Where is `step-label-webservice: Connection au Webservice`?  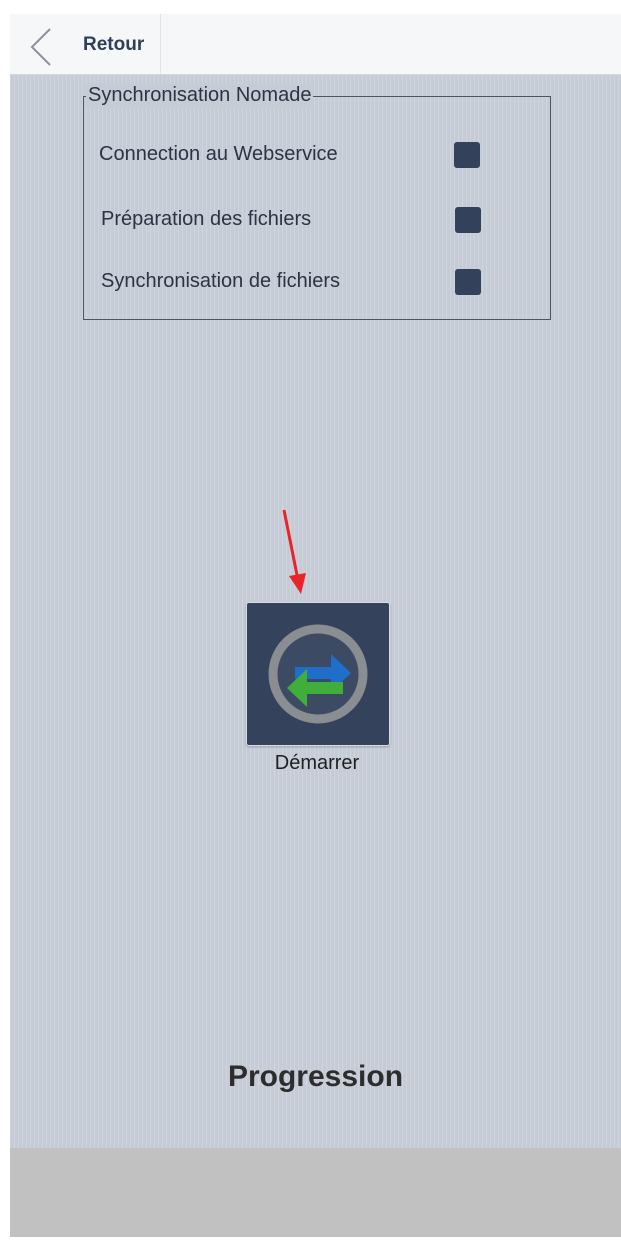
step-label-webservice: Connection au Webservice is located at coordinates (218, 154).